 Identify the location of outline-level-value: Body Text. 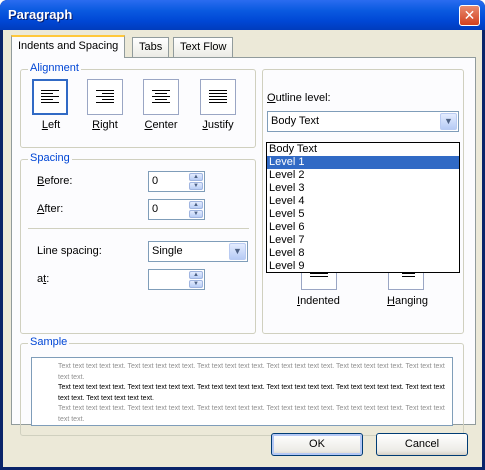
(295, 121).